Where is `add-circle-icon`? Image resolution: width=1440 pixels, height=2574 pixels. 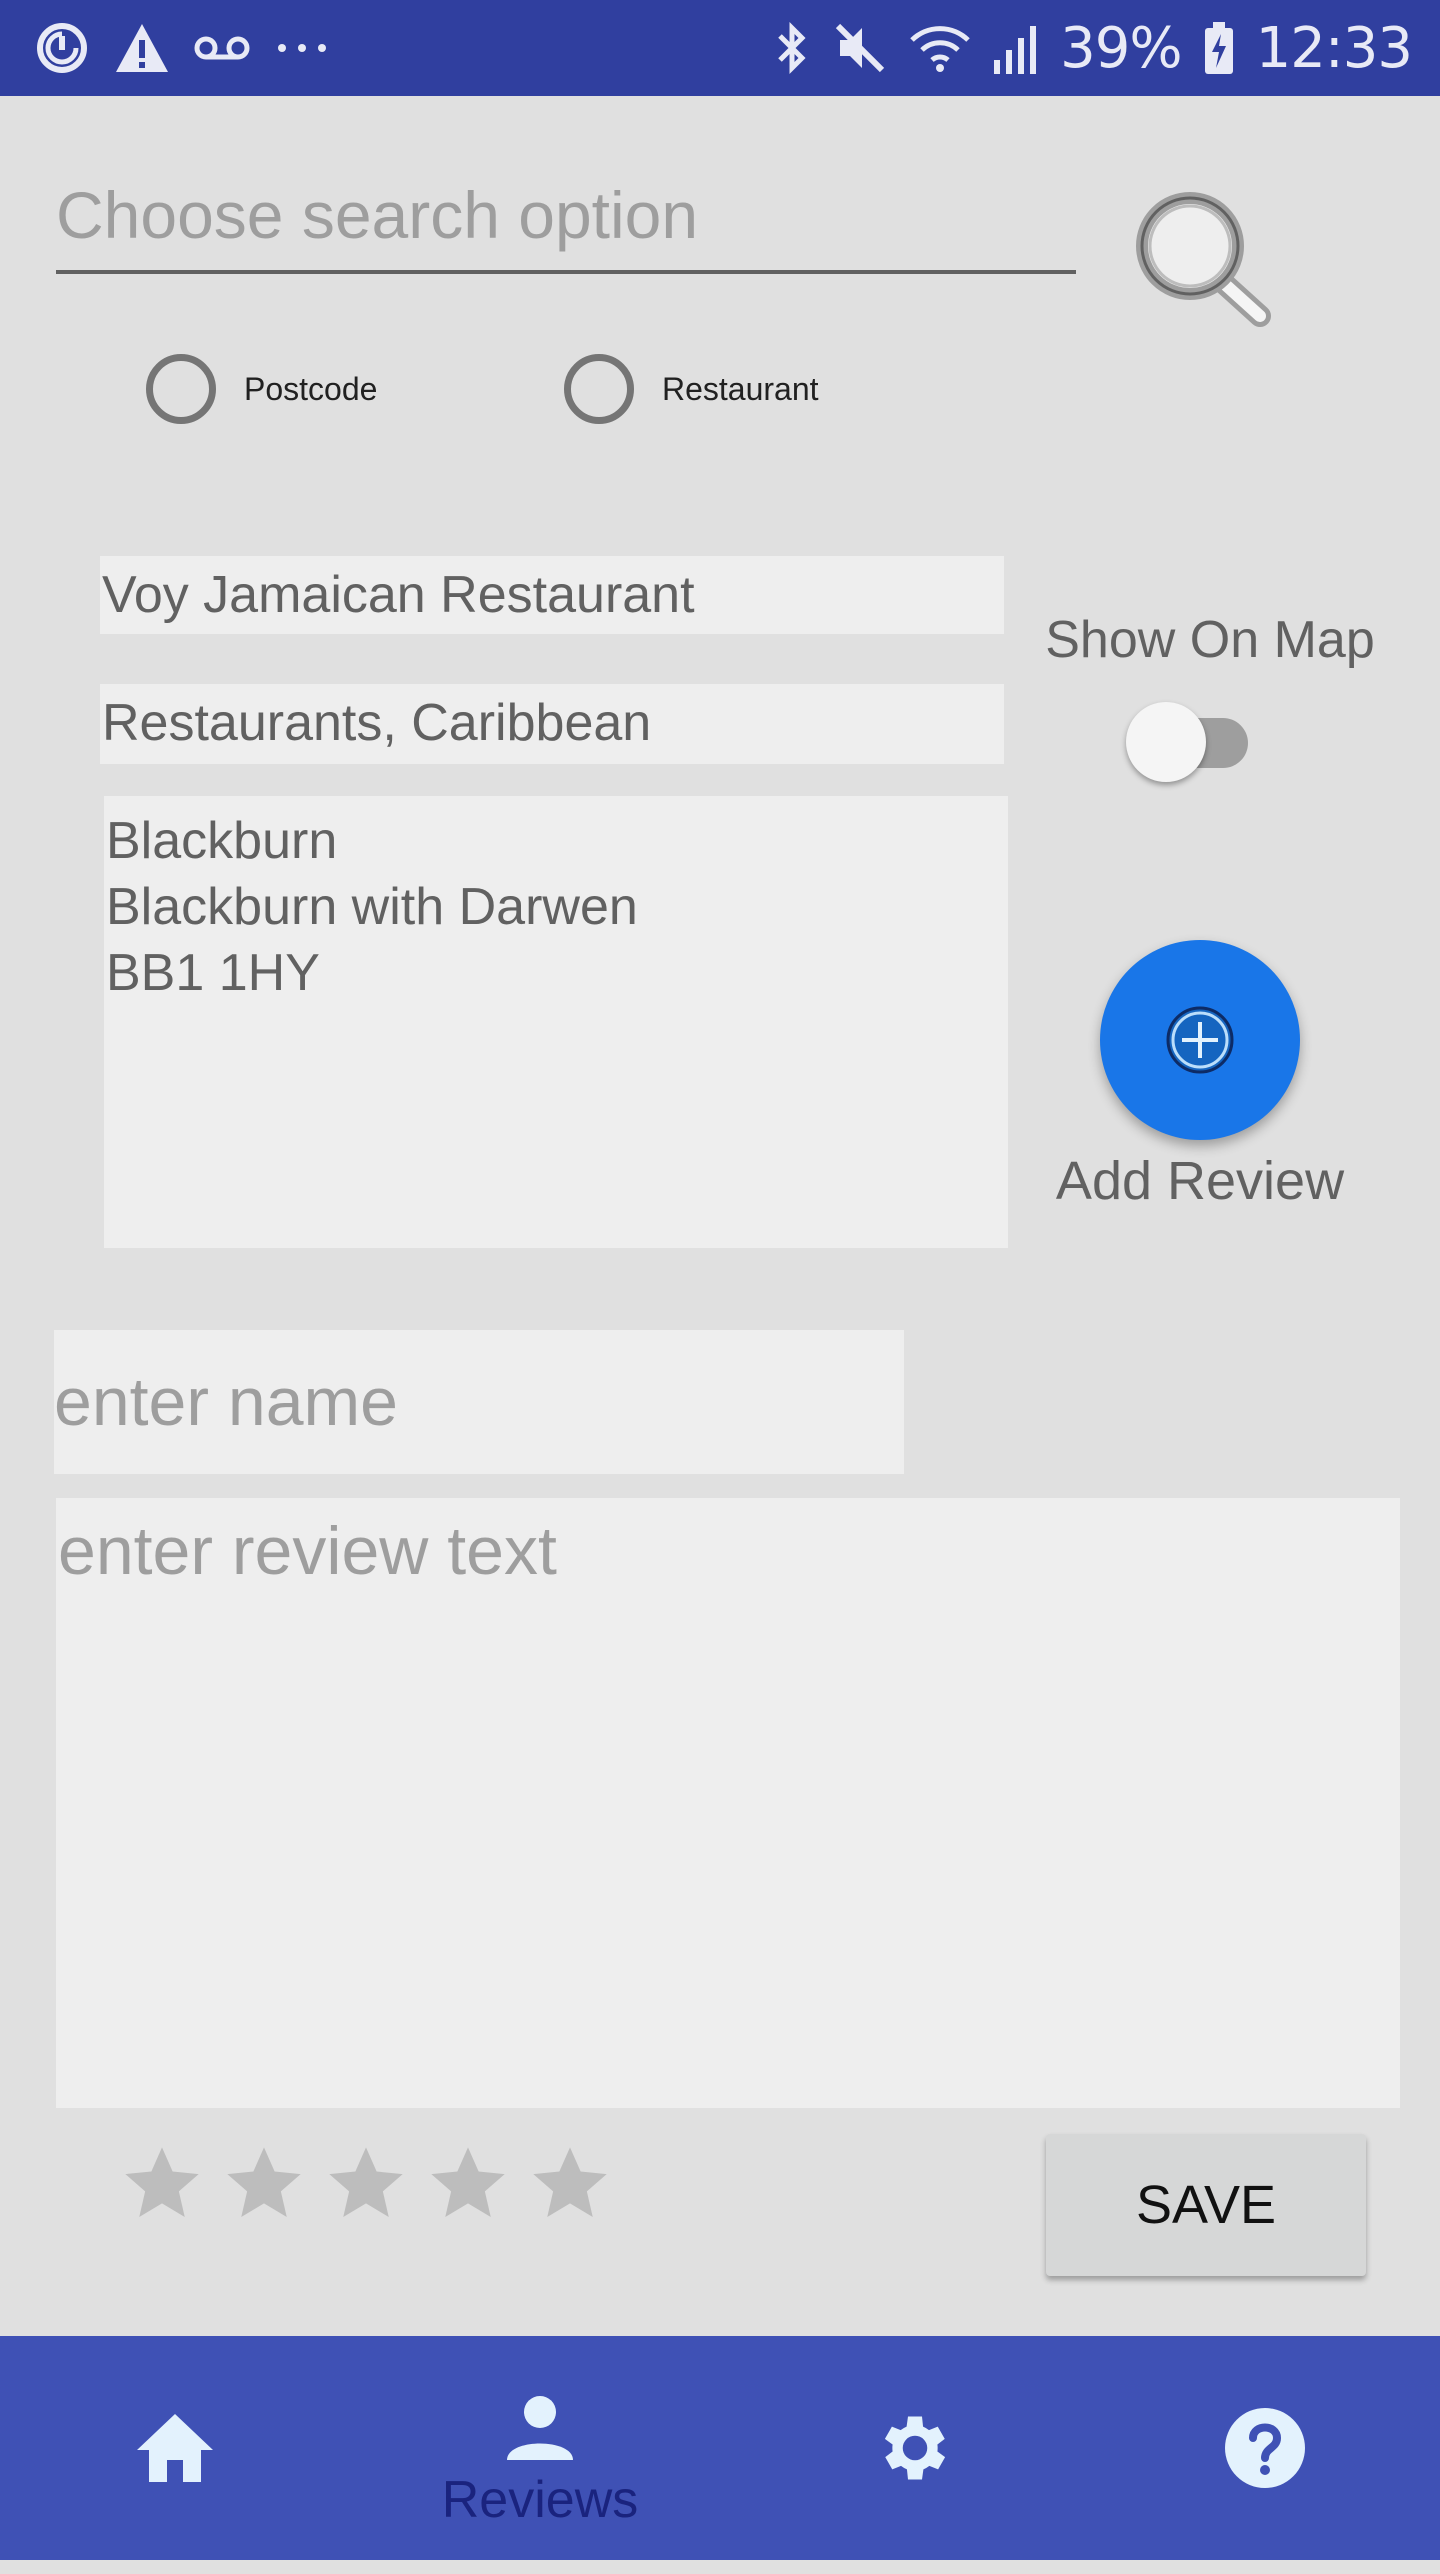 add-circle-icon is located at coordinates (1200, 1040).